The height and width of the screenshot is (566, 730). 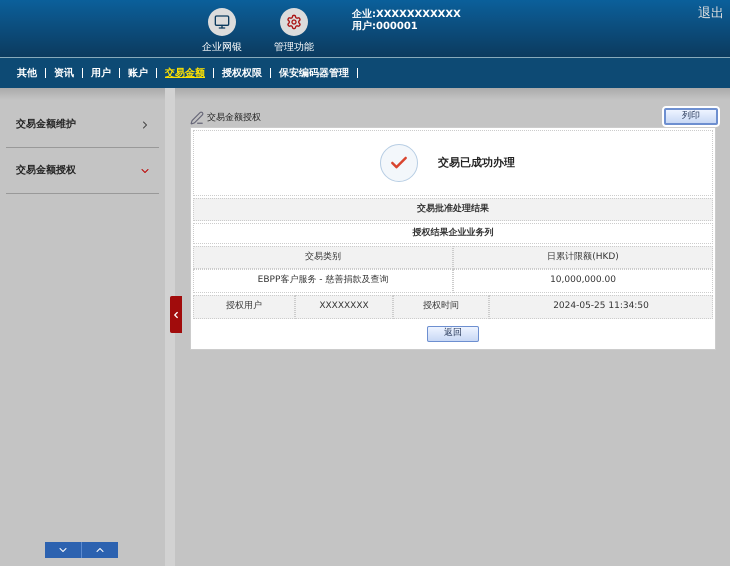 What do you see at coordinates (294, 22) in the screenshot?
I see `gears-icon` at bounding box center [294, 22].